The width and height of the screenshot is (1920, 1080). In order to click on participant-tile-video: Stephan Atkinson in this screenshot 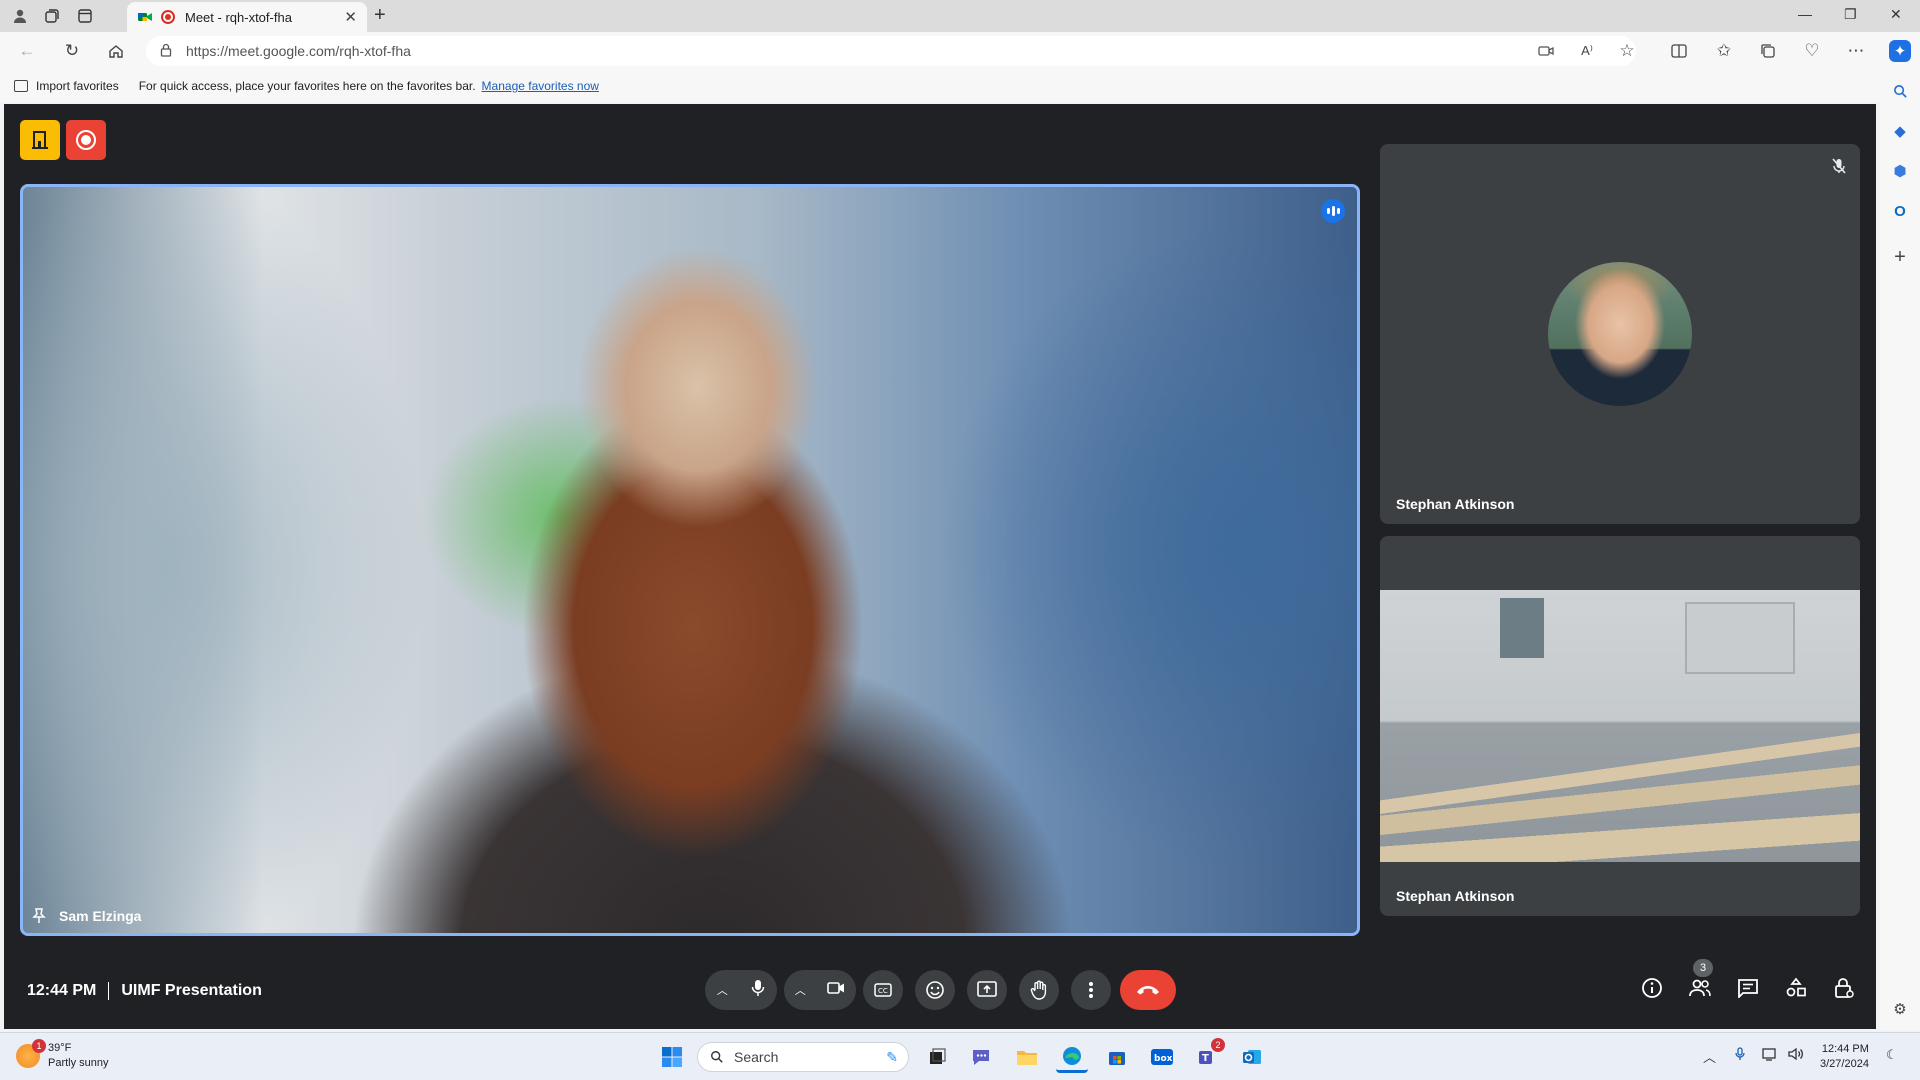, I will do `click(1620, 726)`.